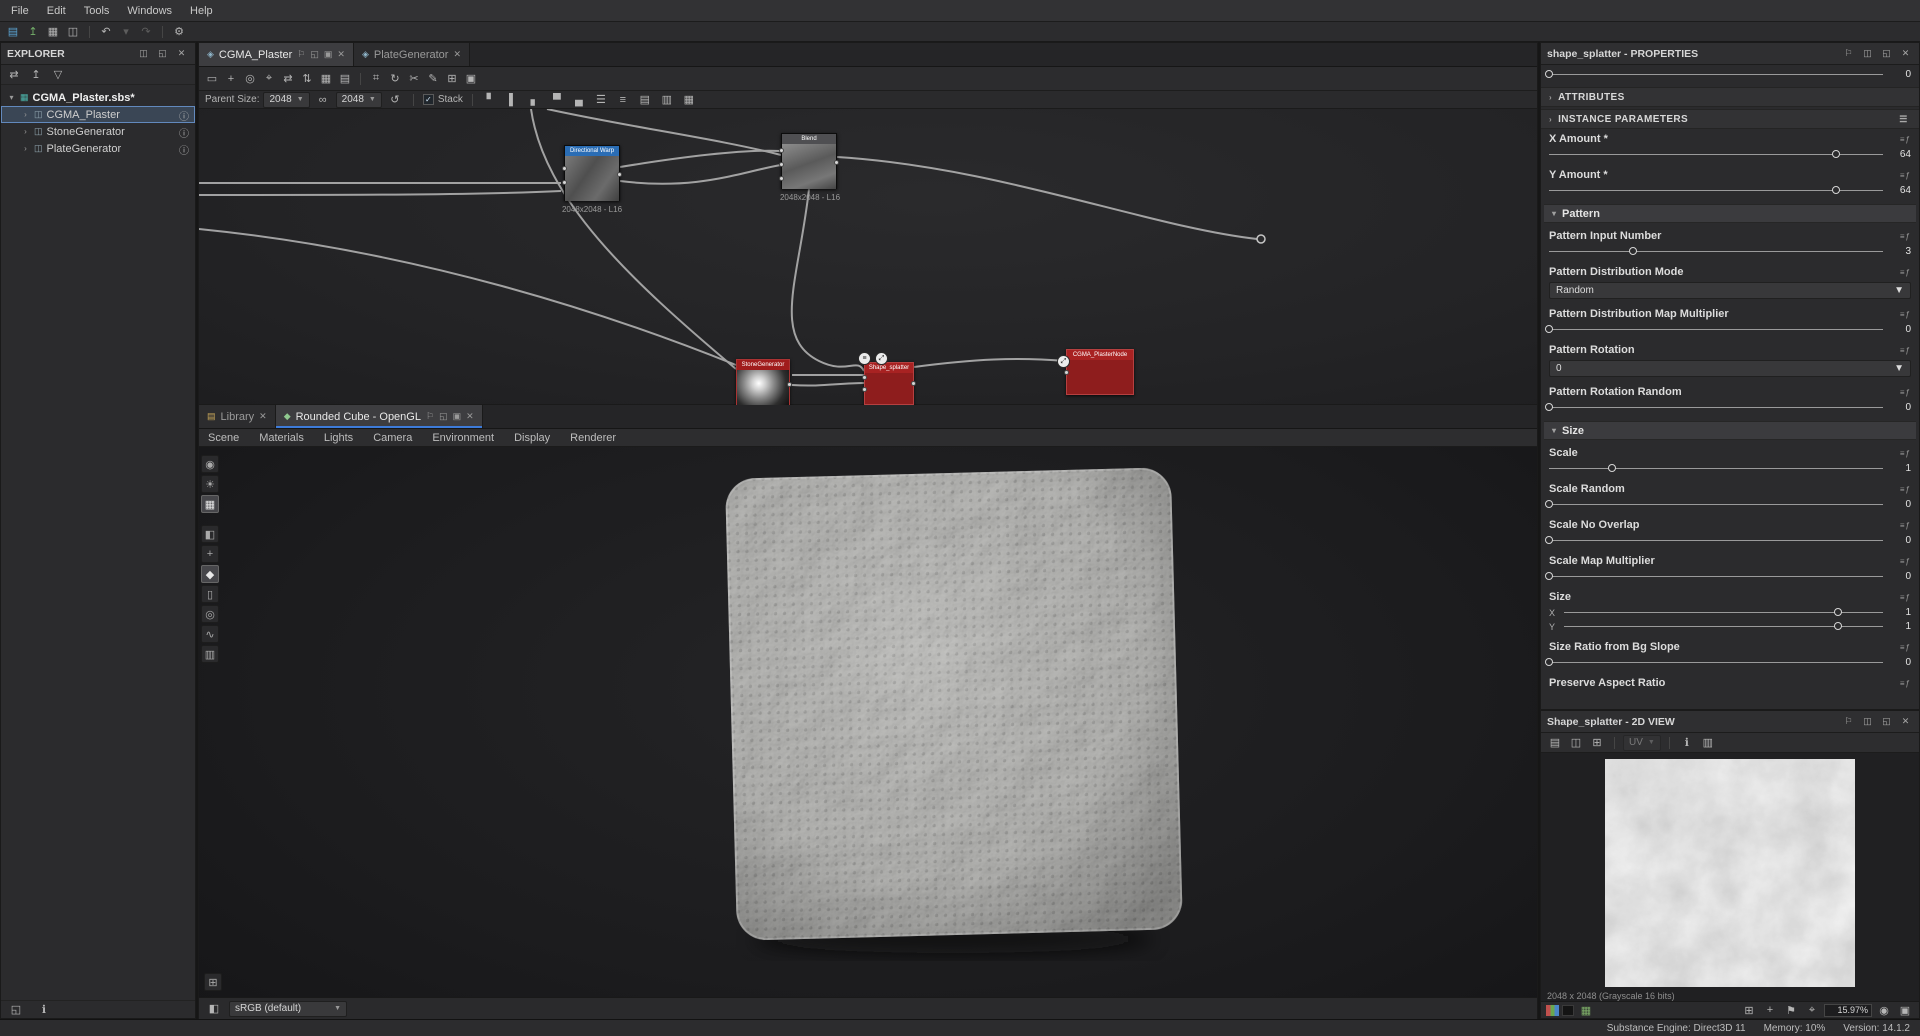 The width and height of the screenshot is (1920, 1036). What do you see at coordinates (323, 100) in the screenshot?
I see `link-size-icon: ∞` at bounding box center [323, 100].